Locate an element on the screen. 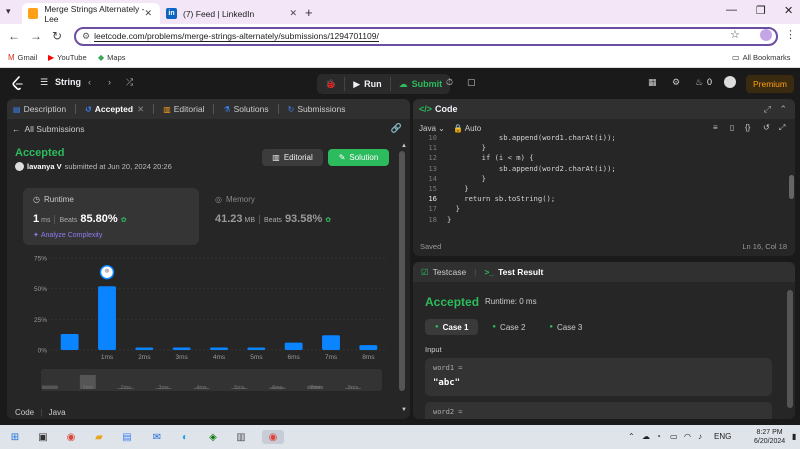 The height and width of the screenshot is (449, 800). tab-submissions: ↻ Submissions is located at coordinates (317, 109).